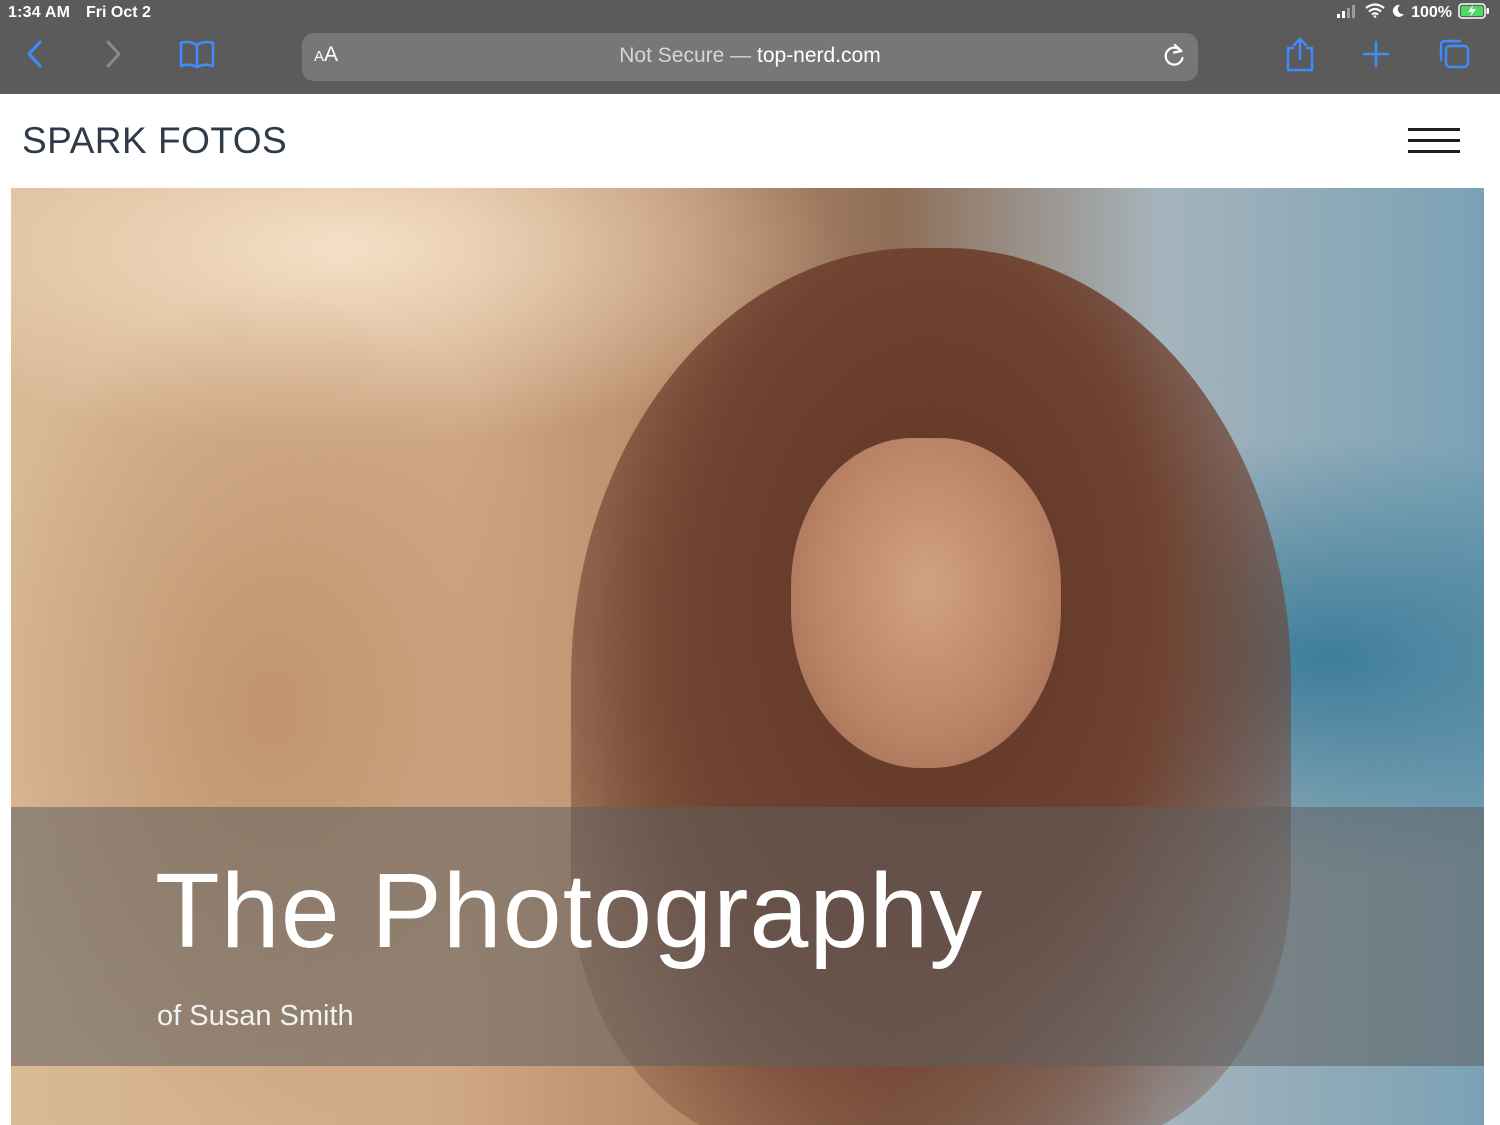 The width and height of the screenshot is (1500, 1125). I want to click on back-button, so click(35, 56).